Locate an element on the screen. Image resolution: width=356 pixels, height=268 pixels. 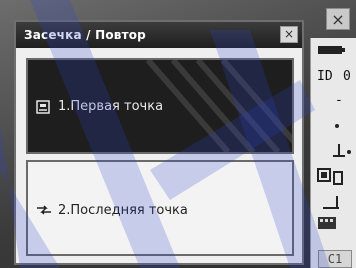
keyboard-icon is located at coordinates (328, 225).